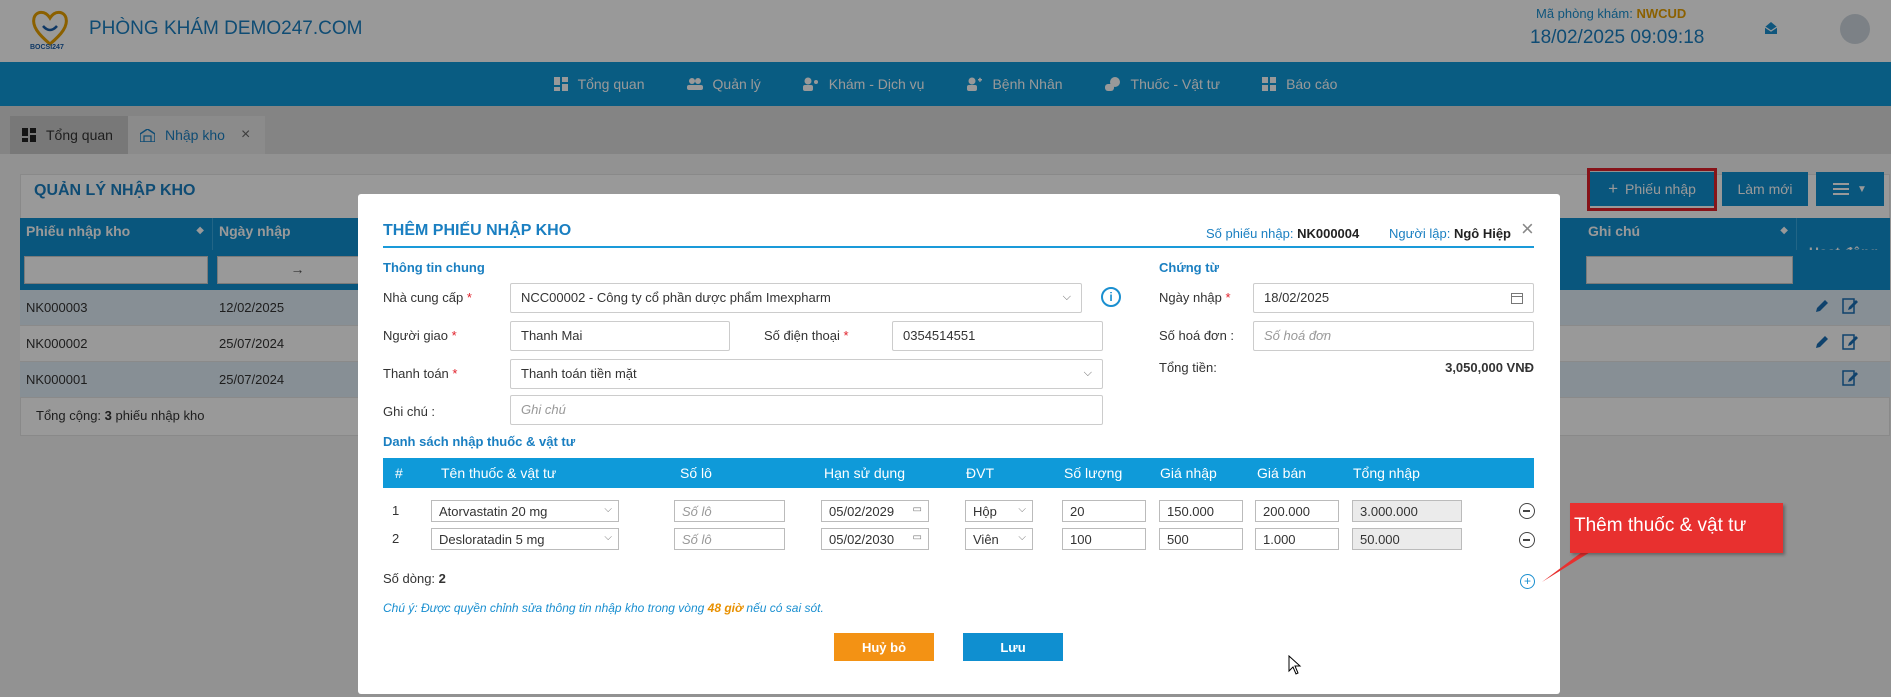 This screenshot has height=697, width=1891. Describe the element at coordinates (479, 441) in the screenshot. I see `section-item-list: Danh sách nhập thuốc & vật tư` at that location.